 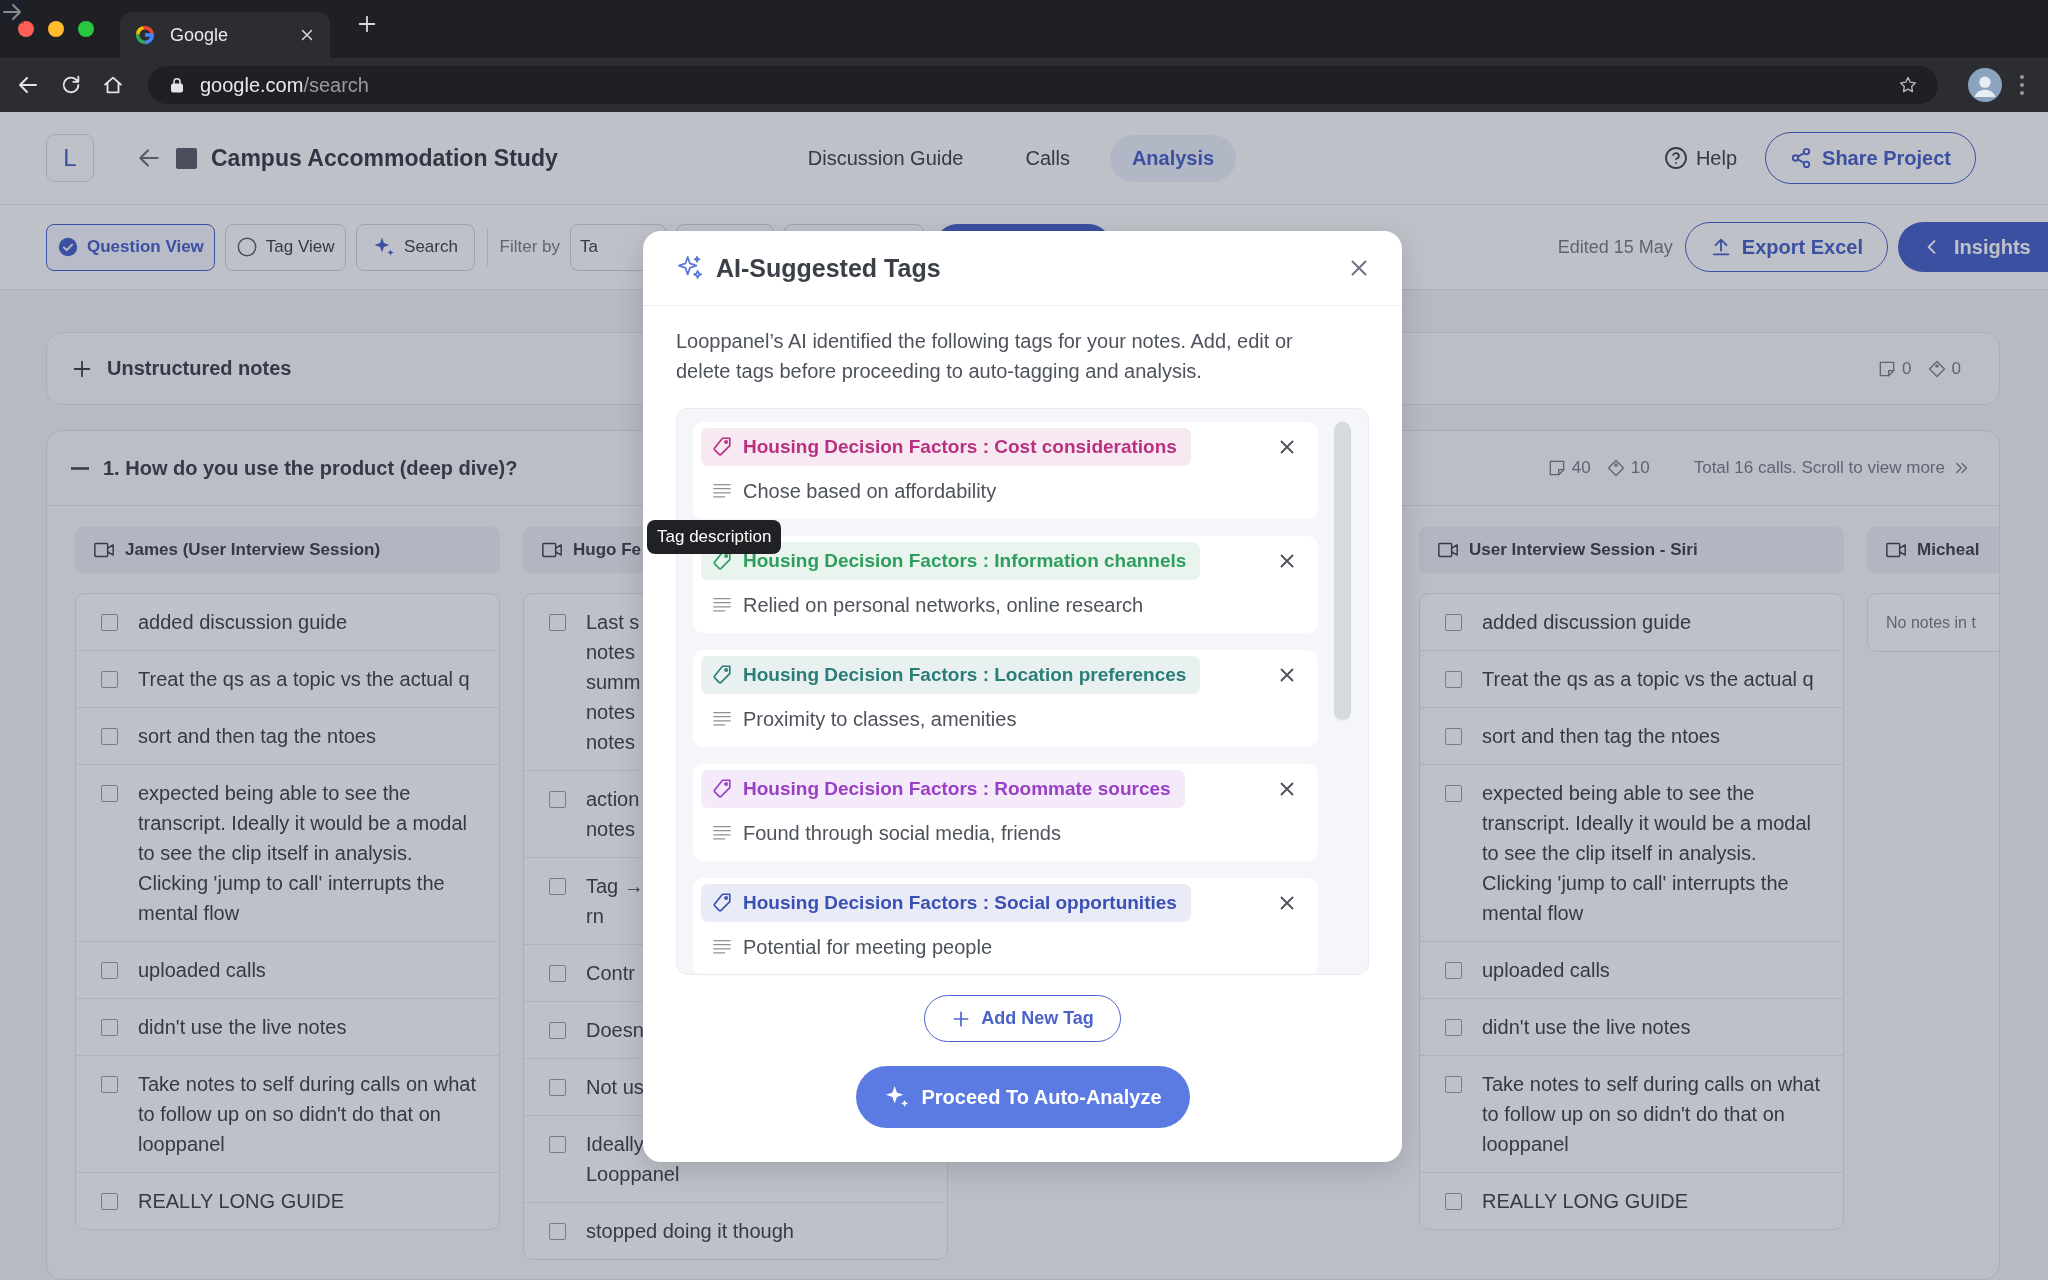 What do you see at coordinates (1647, 853) in the screenshot?
I see `note-text: expected being able to see the transcript. Ideally it would be a modal to see the clip itself in analysis. Clicking 'jump to call' interrupts the mental flow` at bounding box center [1647, 853].